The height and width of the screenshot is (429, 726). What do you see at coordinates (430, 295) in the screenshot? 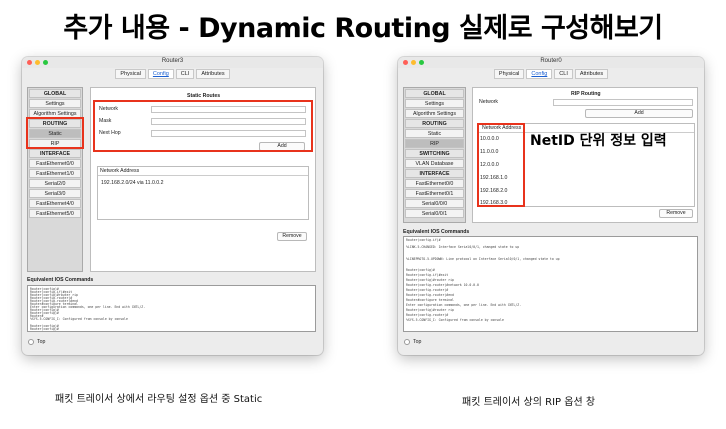
I see `console-line: Router(config-router)#end` at bounding box center [430, 295].